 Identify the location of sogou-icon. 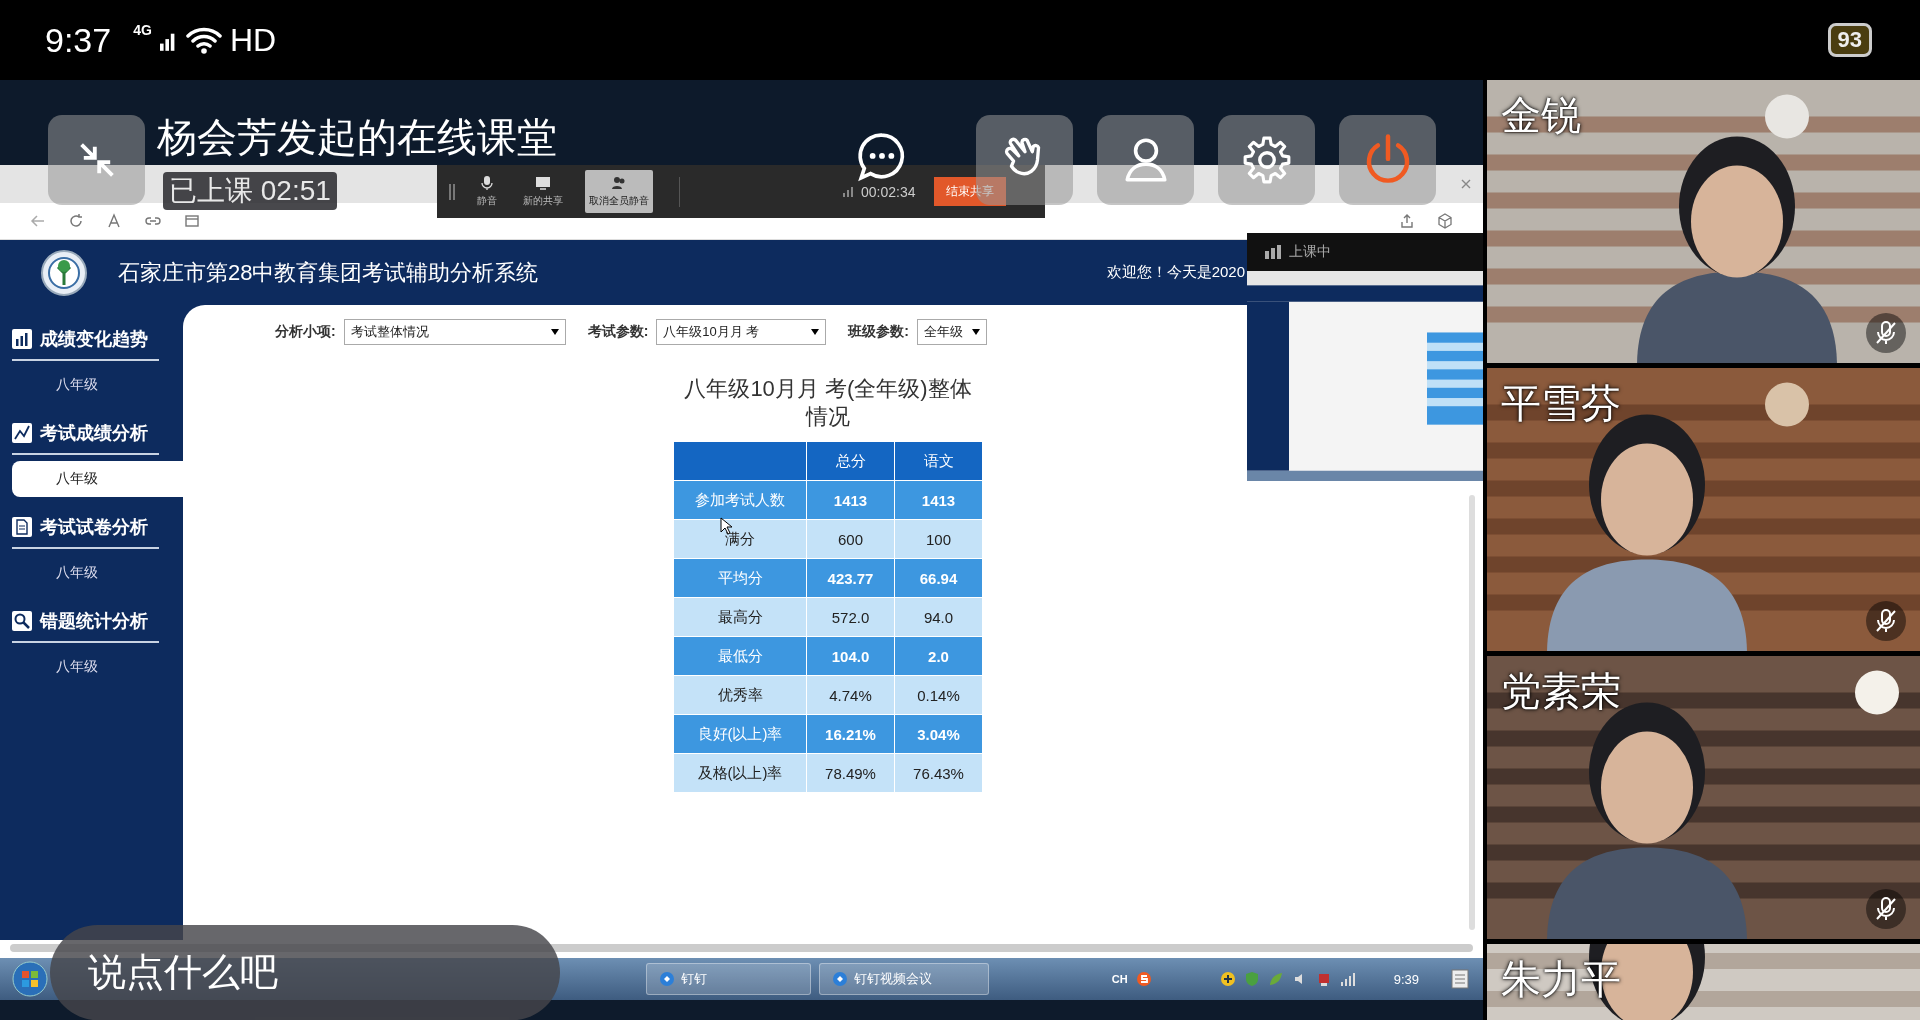
(1143, 979).